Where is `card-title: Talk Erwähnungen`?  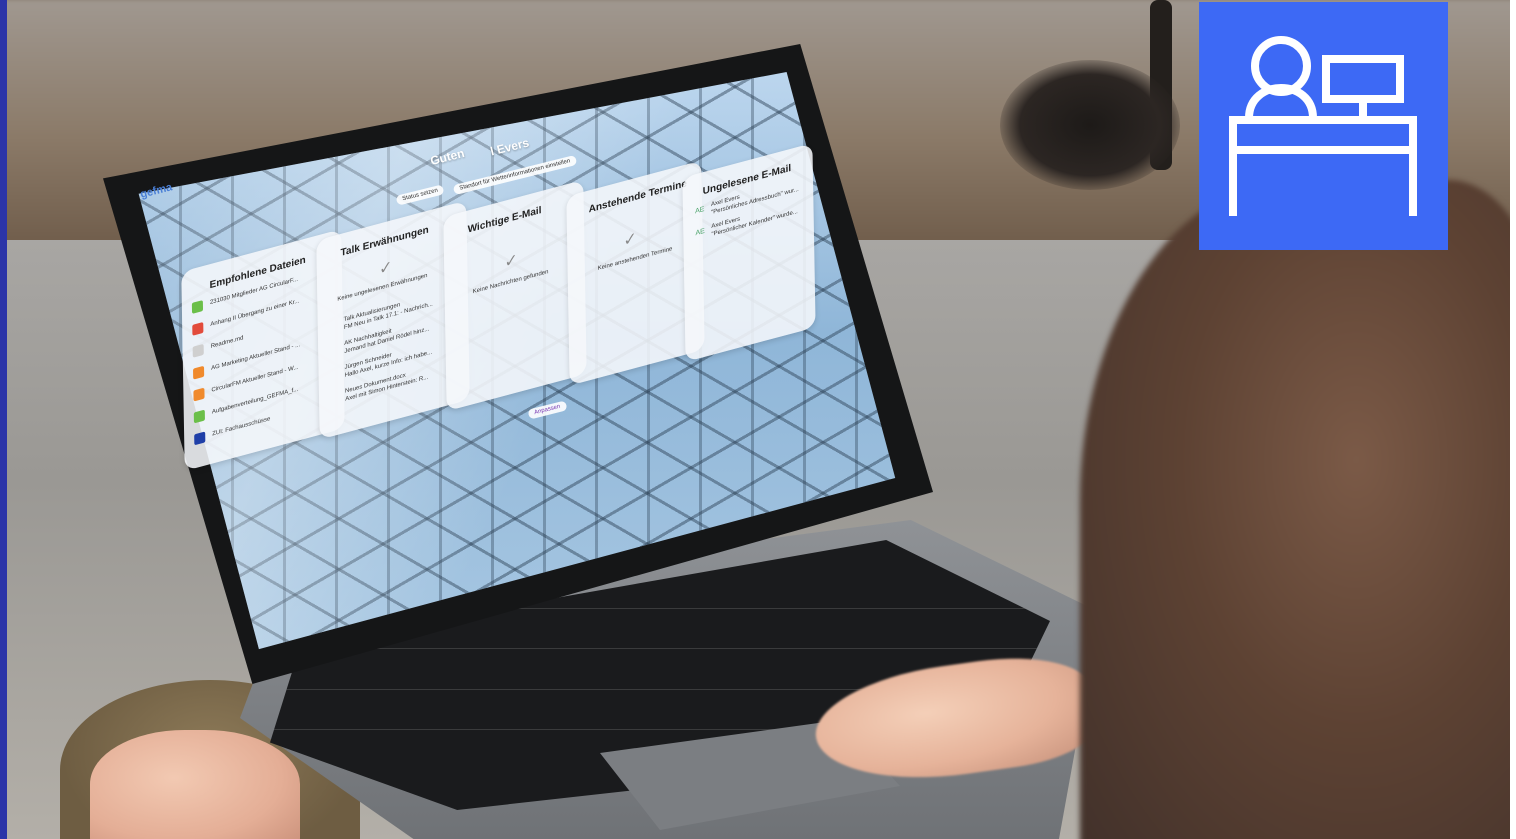
card-title: Talk Erwähnungen is located at coordinates (384, 241).